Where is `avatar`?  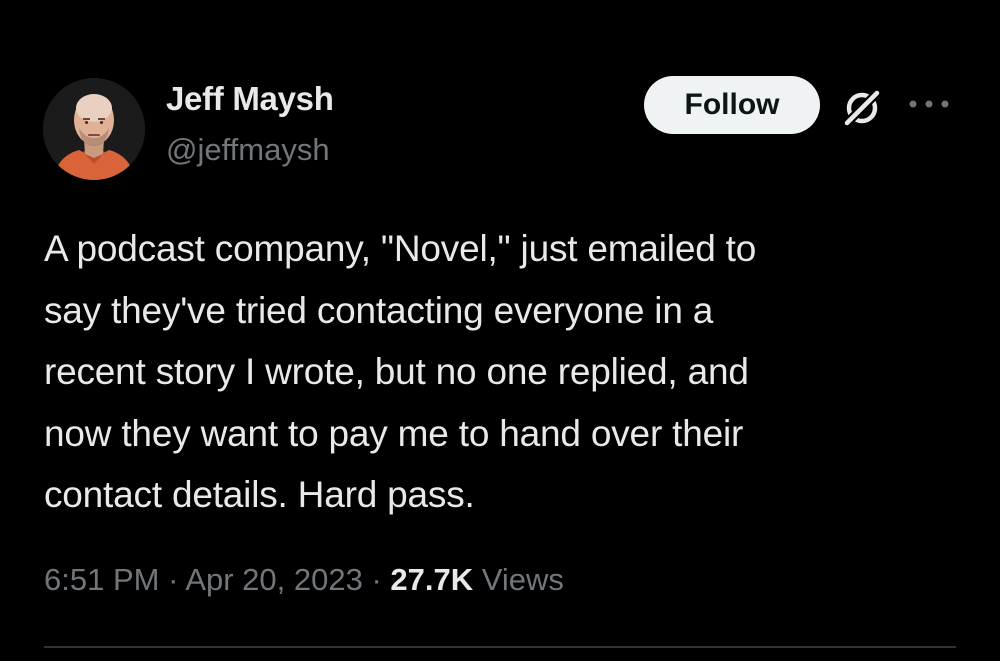
avatar is located at coordinates (94, 129).